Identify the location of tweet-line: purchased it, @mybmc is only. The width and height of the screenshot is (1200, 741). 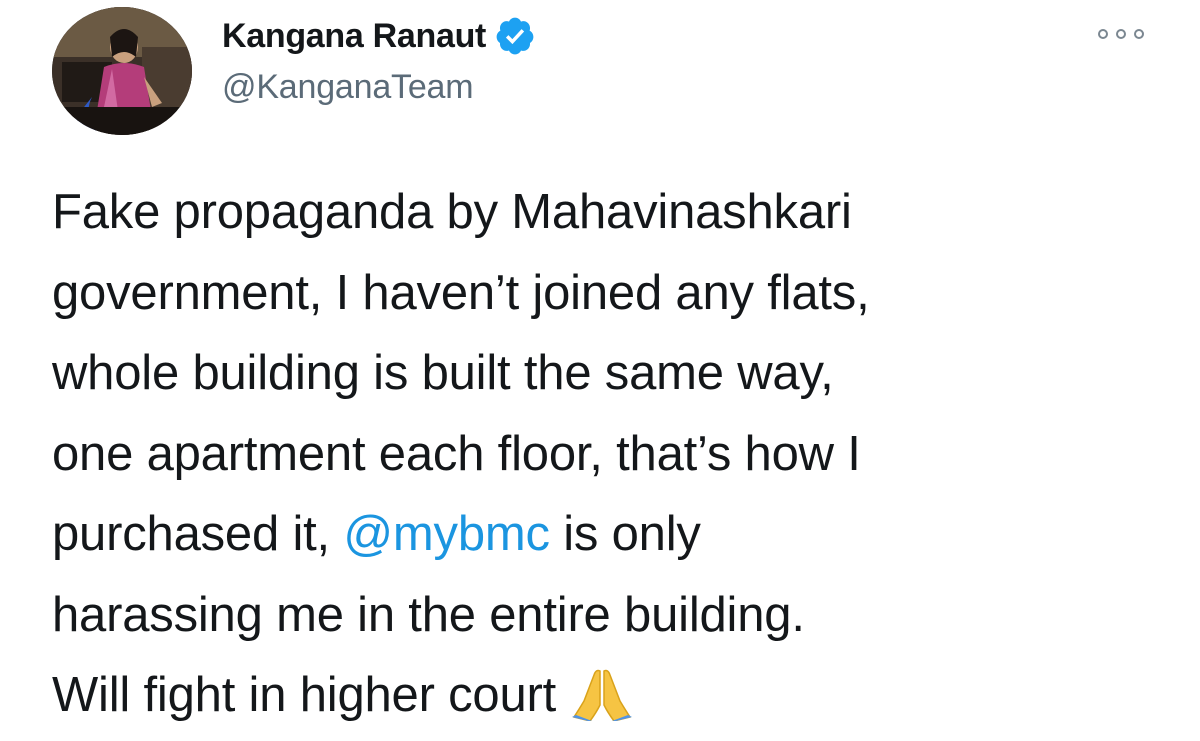
(607, 534).